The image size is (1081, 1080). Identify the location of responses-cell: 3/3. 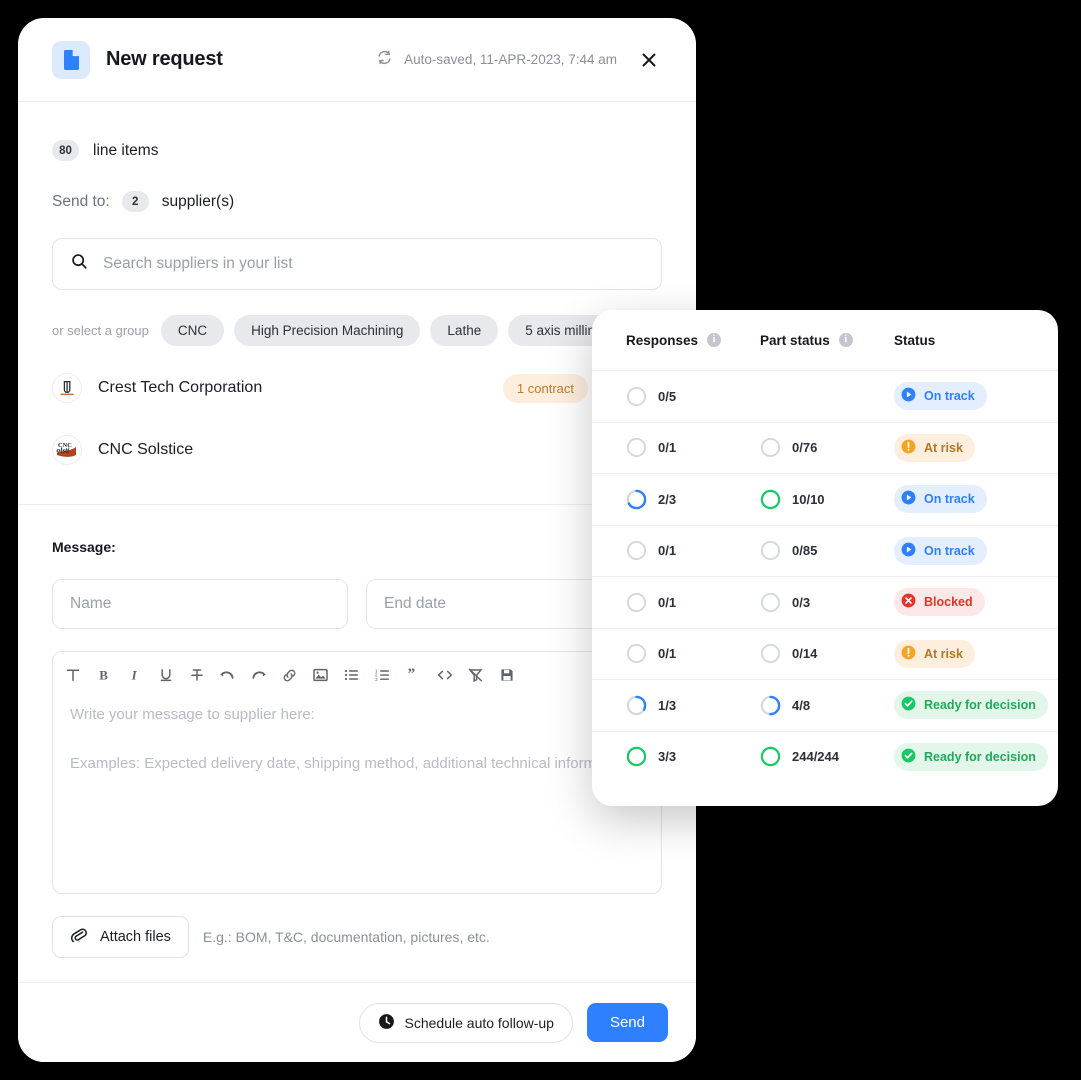
(693, 756).